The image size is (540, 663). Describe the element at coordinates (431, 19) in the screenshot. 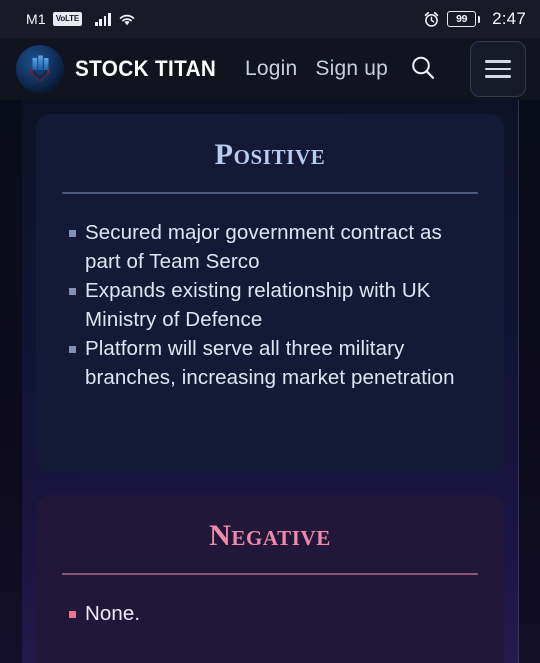

I see `alarm-clock-icon` at that location.